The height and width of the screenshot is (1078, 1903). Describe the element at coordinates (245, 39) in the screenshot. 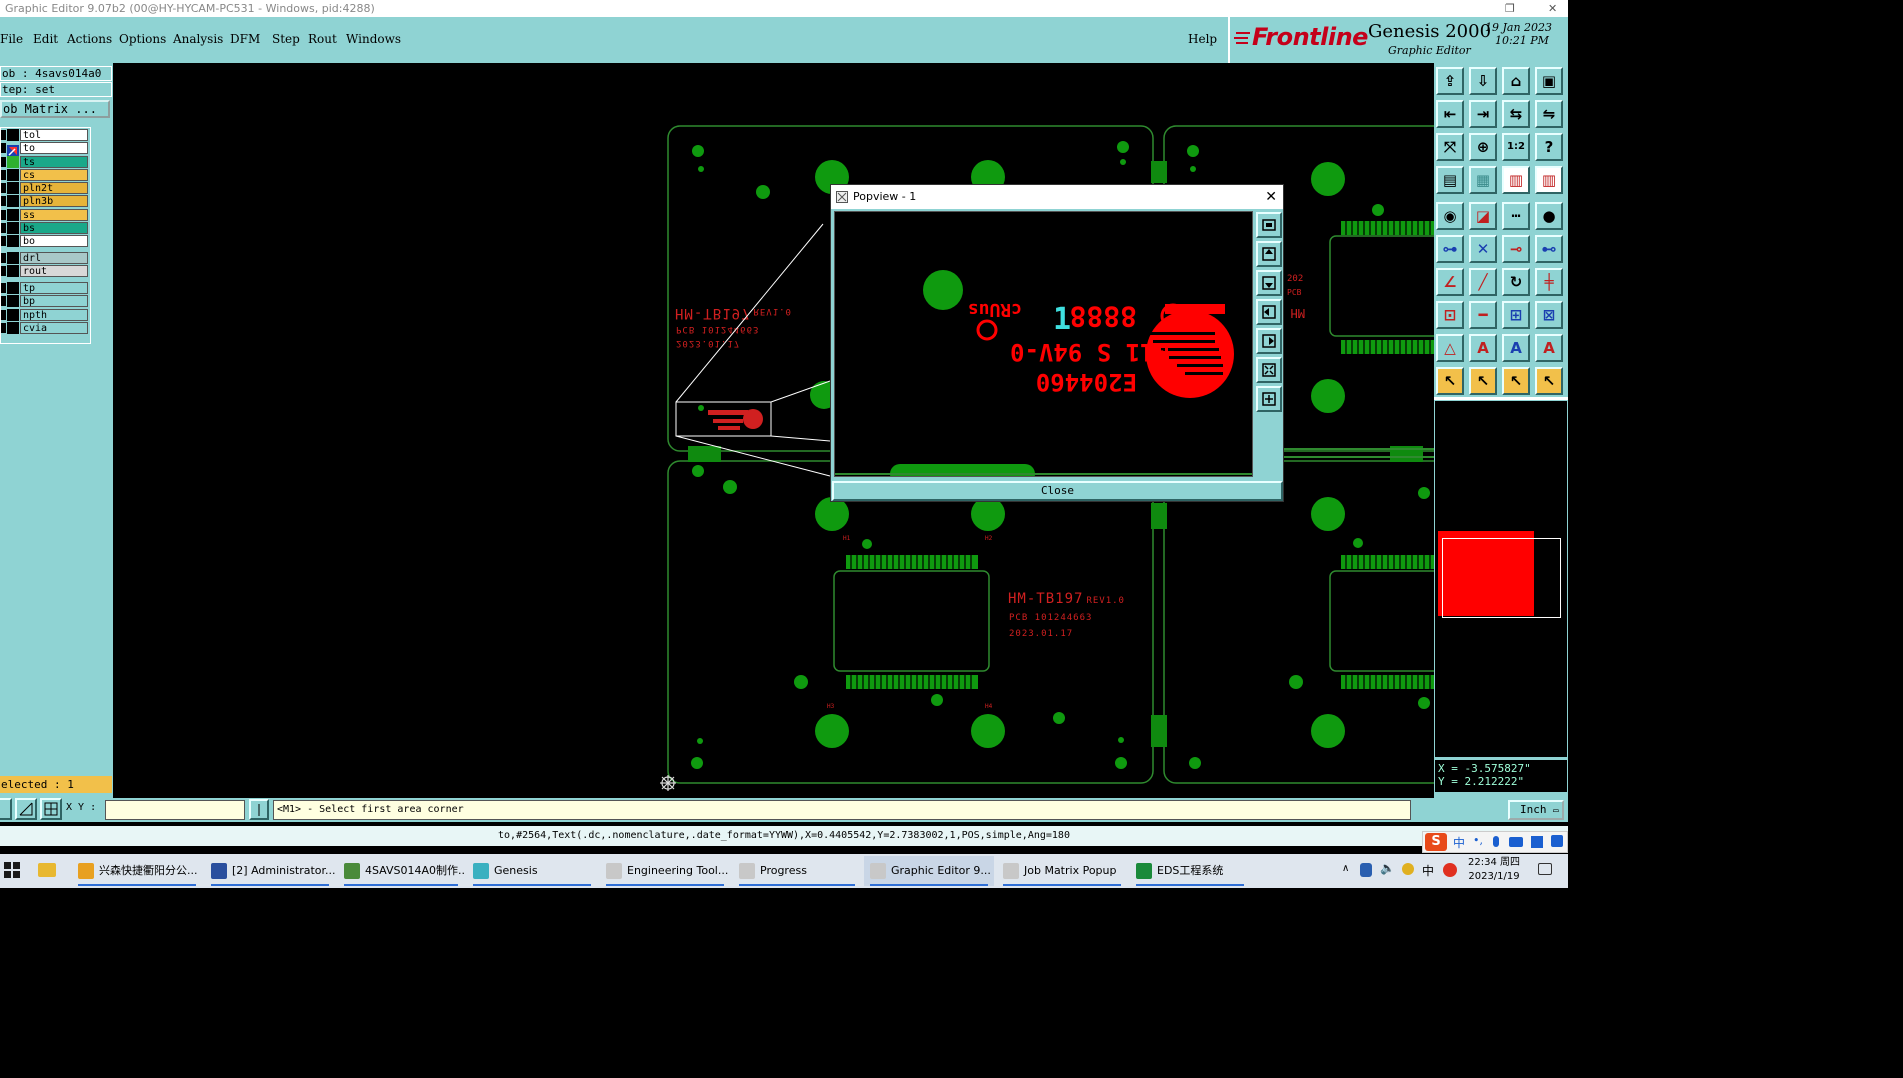

I see `menu-dfm: DFM` at that location.